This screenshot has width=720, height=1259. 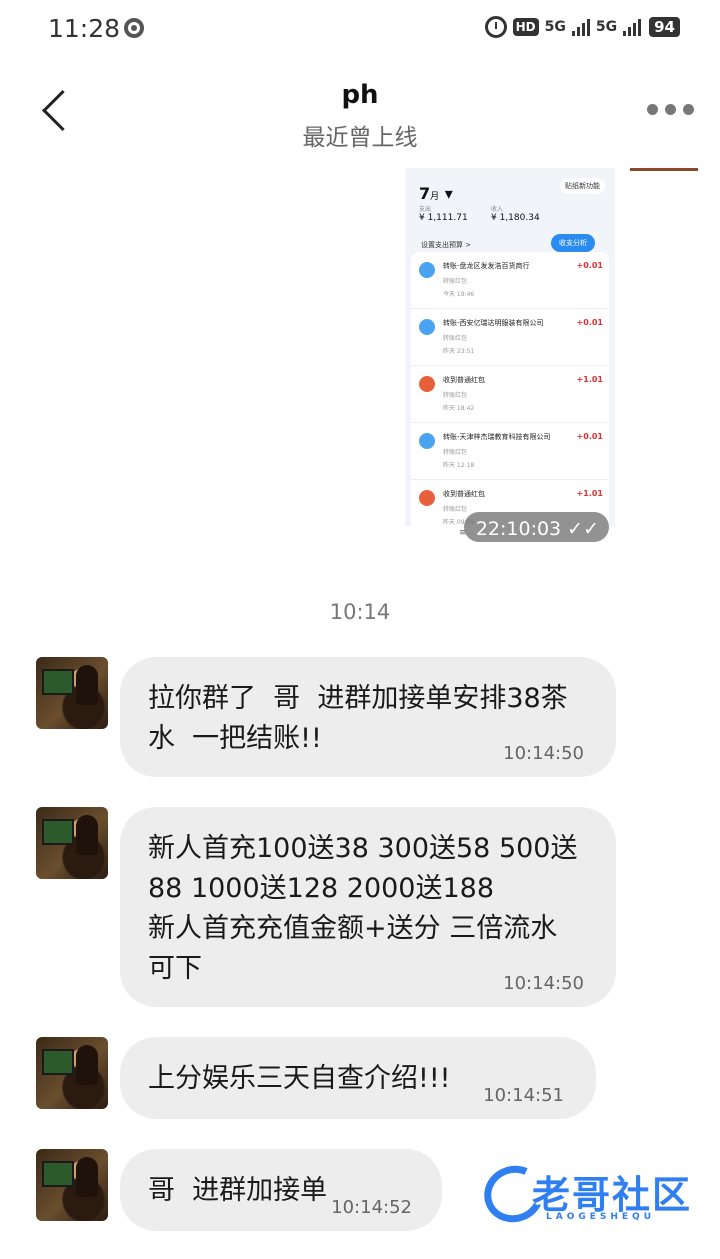 What do you see at coordinates (84, 28) in the screenshot?
I see `status-time: 11:28` at bounding box center [84, 28].